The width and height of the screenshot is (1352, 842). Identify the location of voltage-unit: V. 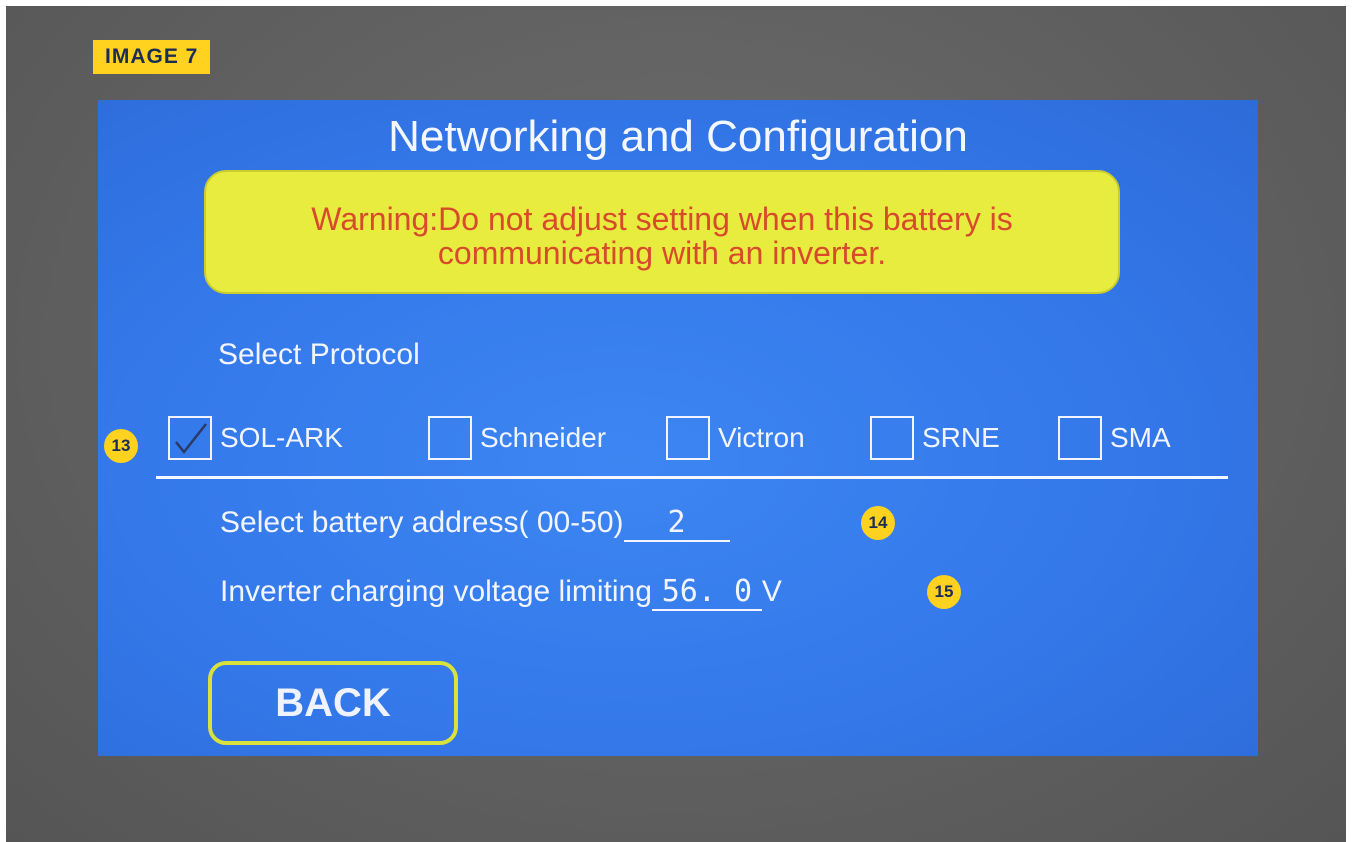
(771, 591).